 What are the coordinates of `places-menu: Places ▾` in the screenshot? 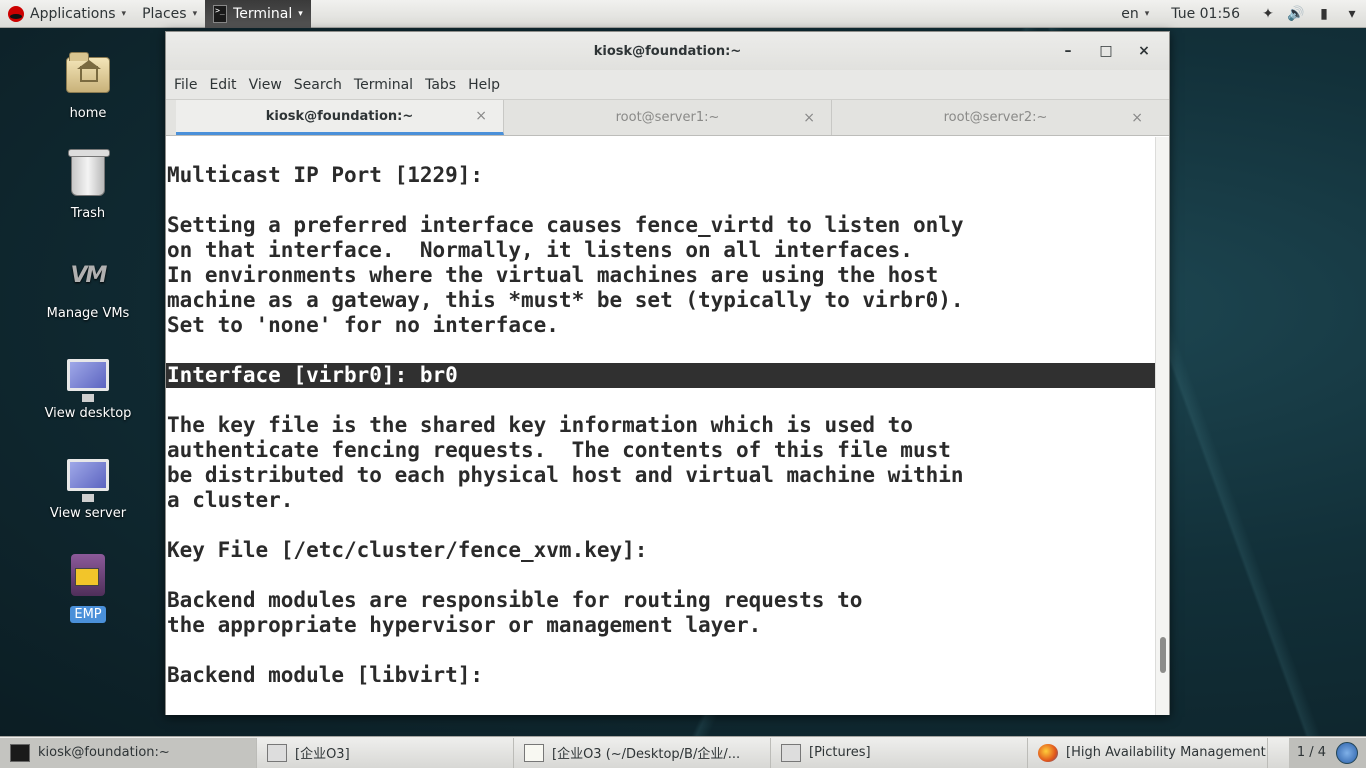 It's located at (169, 14).